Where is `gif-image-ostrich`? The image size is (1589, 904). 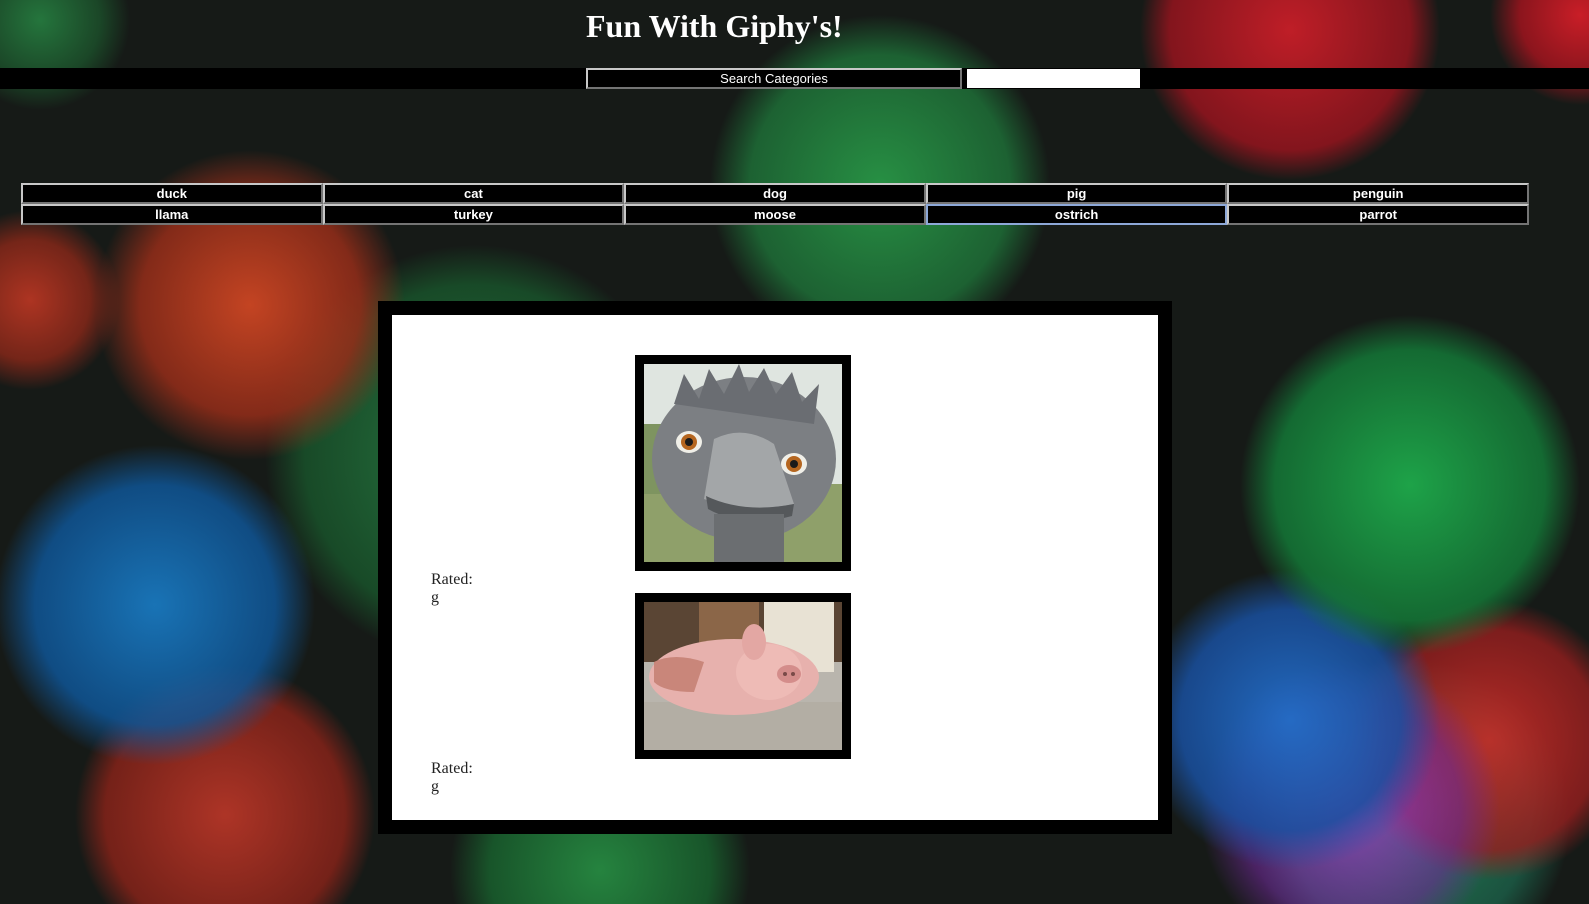 gif-image-ostrich is located at coordinates (743, 463).